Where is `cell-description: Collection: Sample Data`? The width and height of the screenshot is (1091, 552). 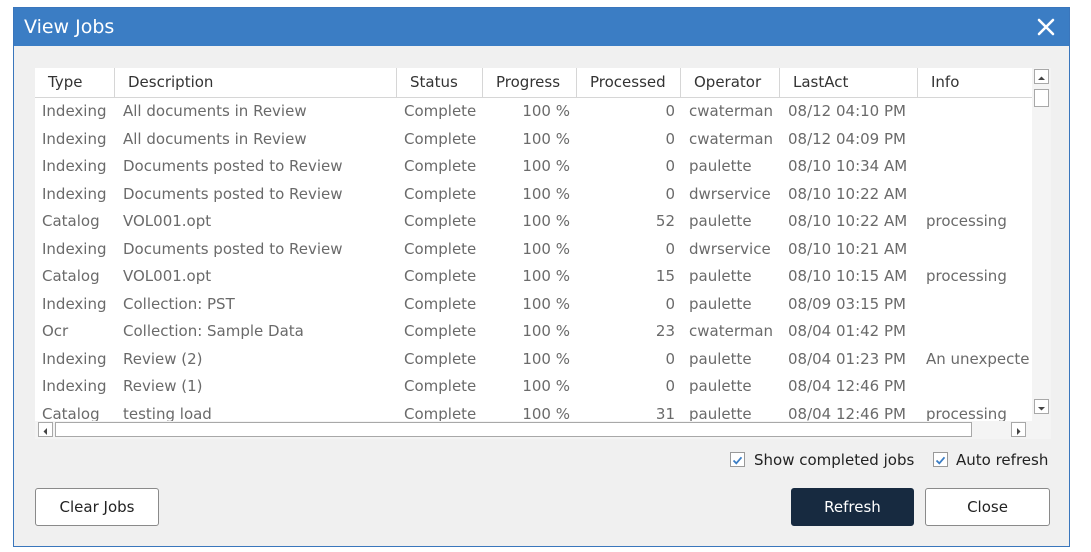
cell-description: Collection: Sample Data is located at coordinates (213, 331).